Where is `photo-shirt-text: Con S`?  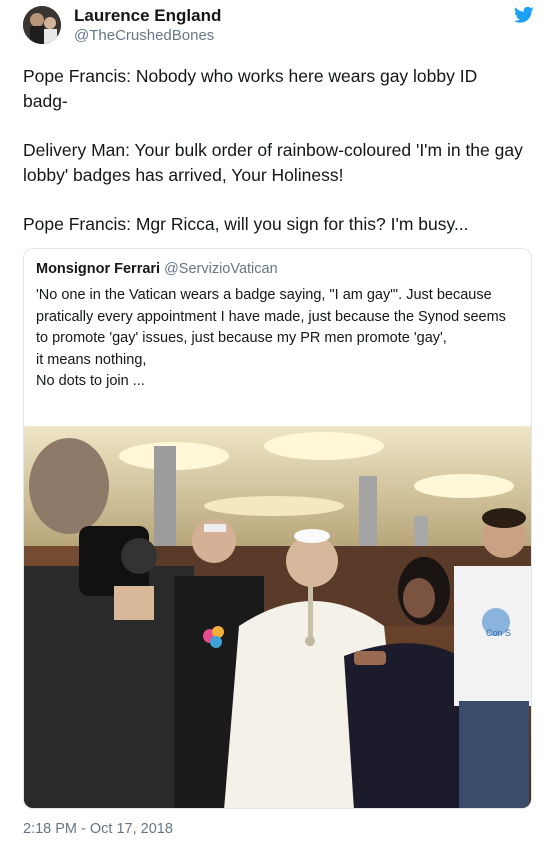
photo-shirt-text: Con S is located at coordinates (498, 633).